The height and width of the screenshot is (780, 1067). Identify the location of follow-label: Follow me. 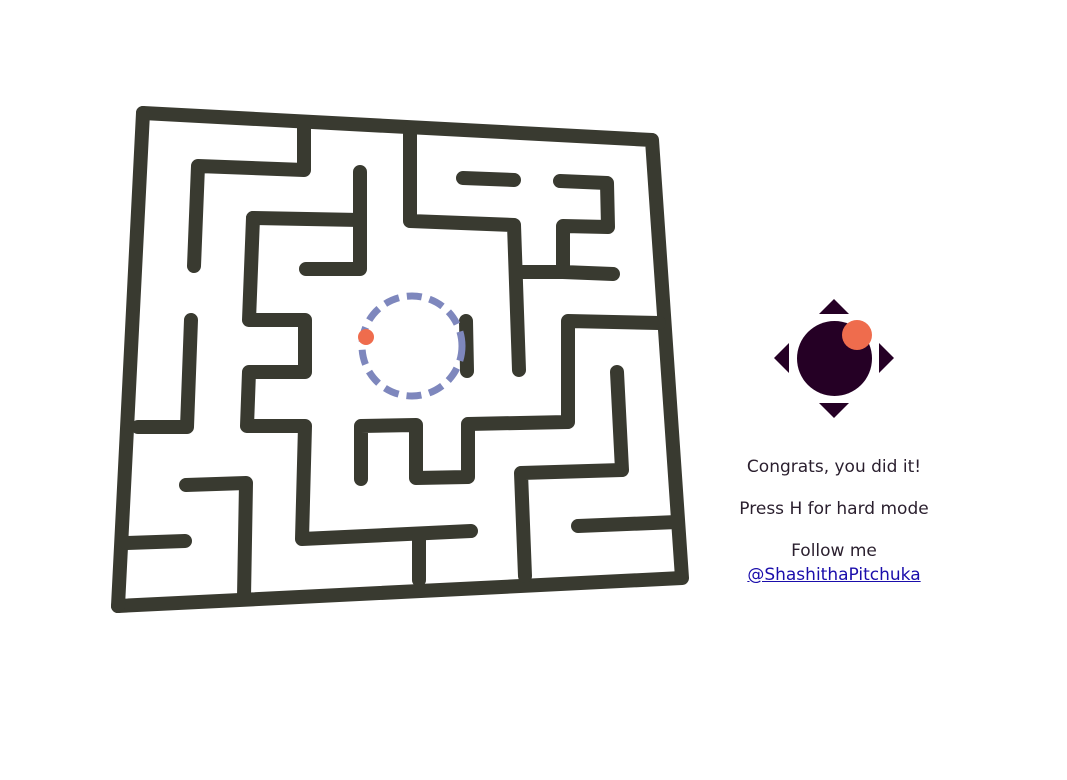
(834, 551).